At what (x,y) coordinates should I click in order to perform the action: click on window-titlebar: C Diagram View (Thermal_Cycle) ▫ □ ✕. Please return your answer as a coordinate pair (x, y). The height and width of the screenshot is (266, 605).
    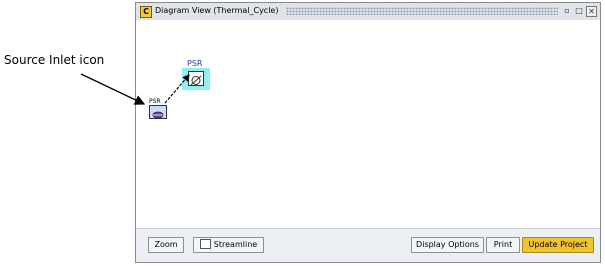
    Looking at the image, I should click on (368, 12).